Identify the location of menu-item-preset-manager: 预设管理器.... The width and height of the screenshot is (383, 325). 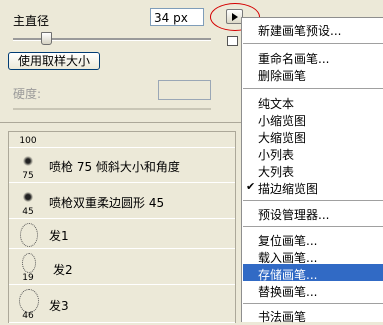
(293, 214).